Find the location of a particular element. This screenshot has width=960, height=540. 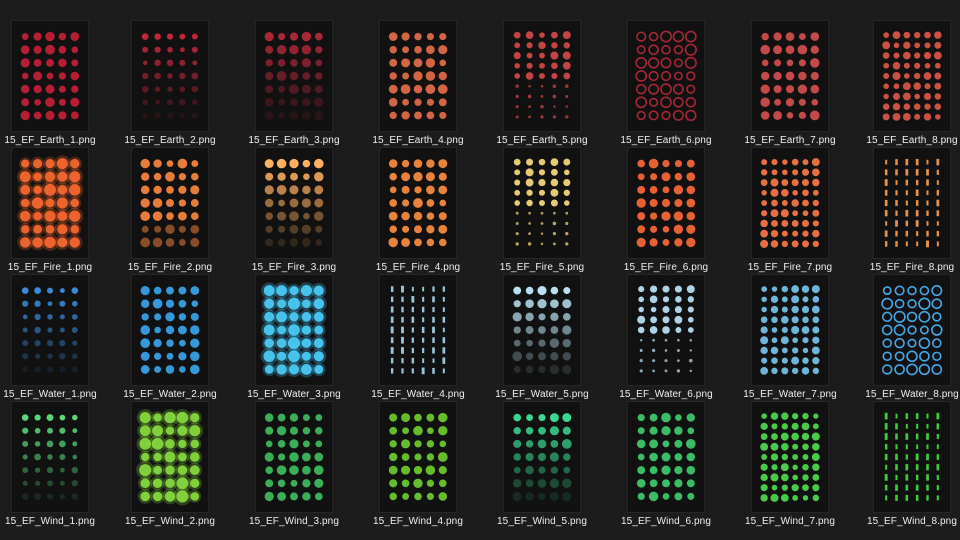

file-item: 15_EF_Wind_3.png is located at coordinates (294, 467).